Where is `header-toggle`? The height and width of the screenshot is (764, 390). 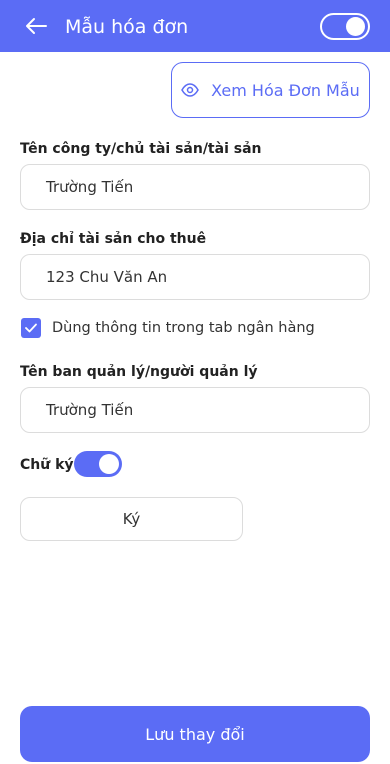
header-toggle is located at coordinates (345, 26).